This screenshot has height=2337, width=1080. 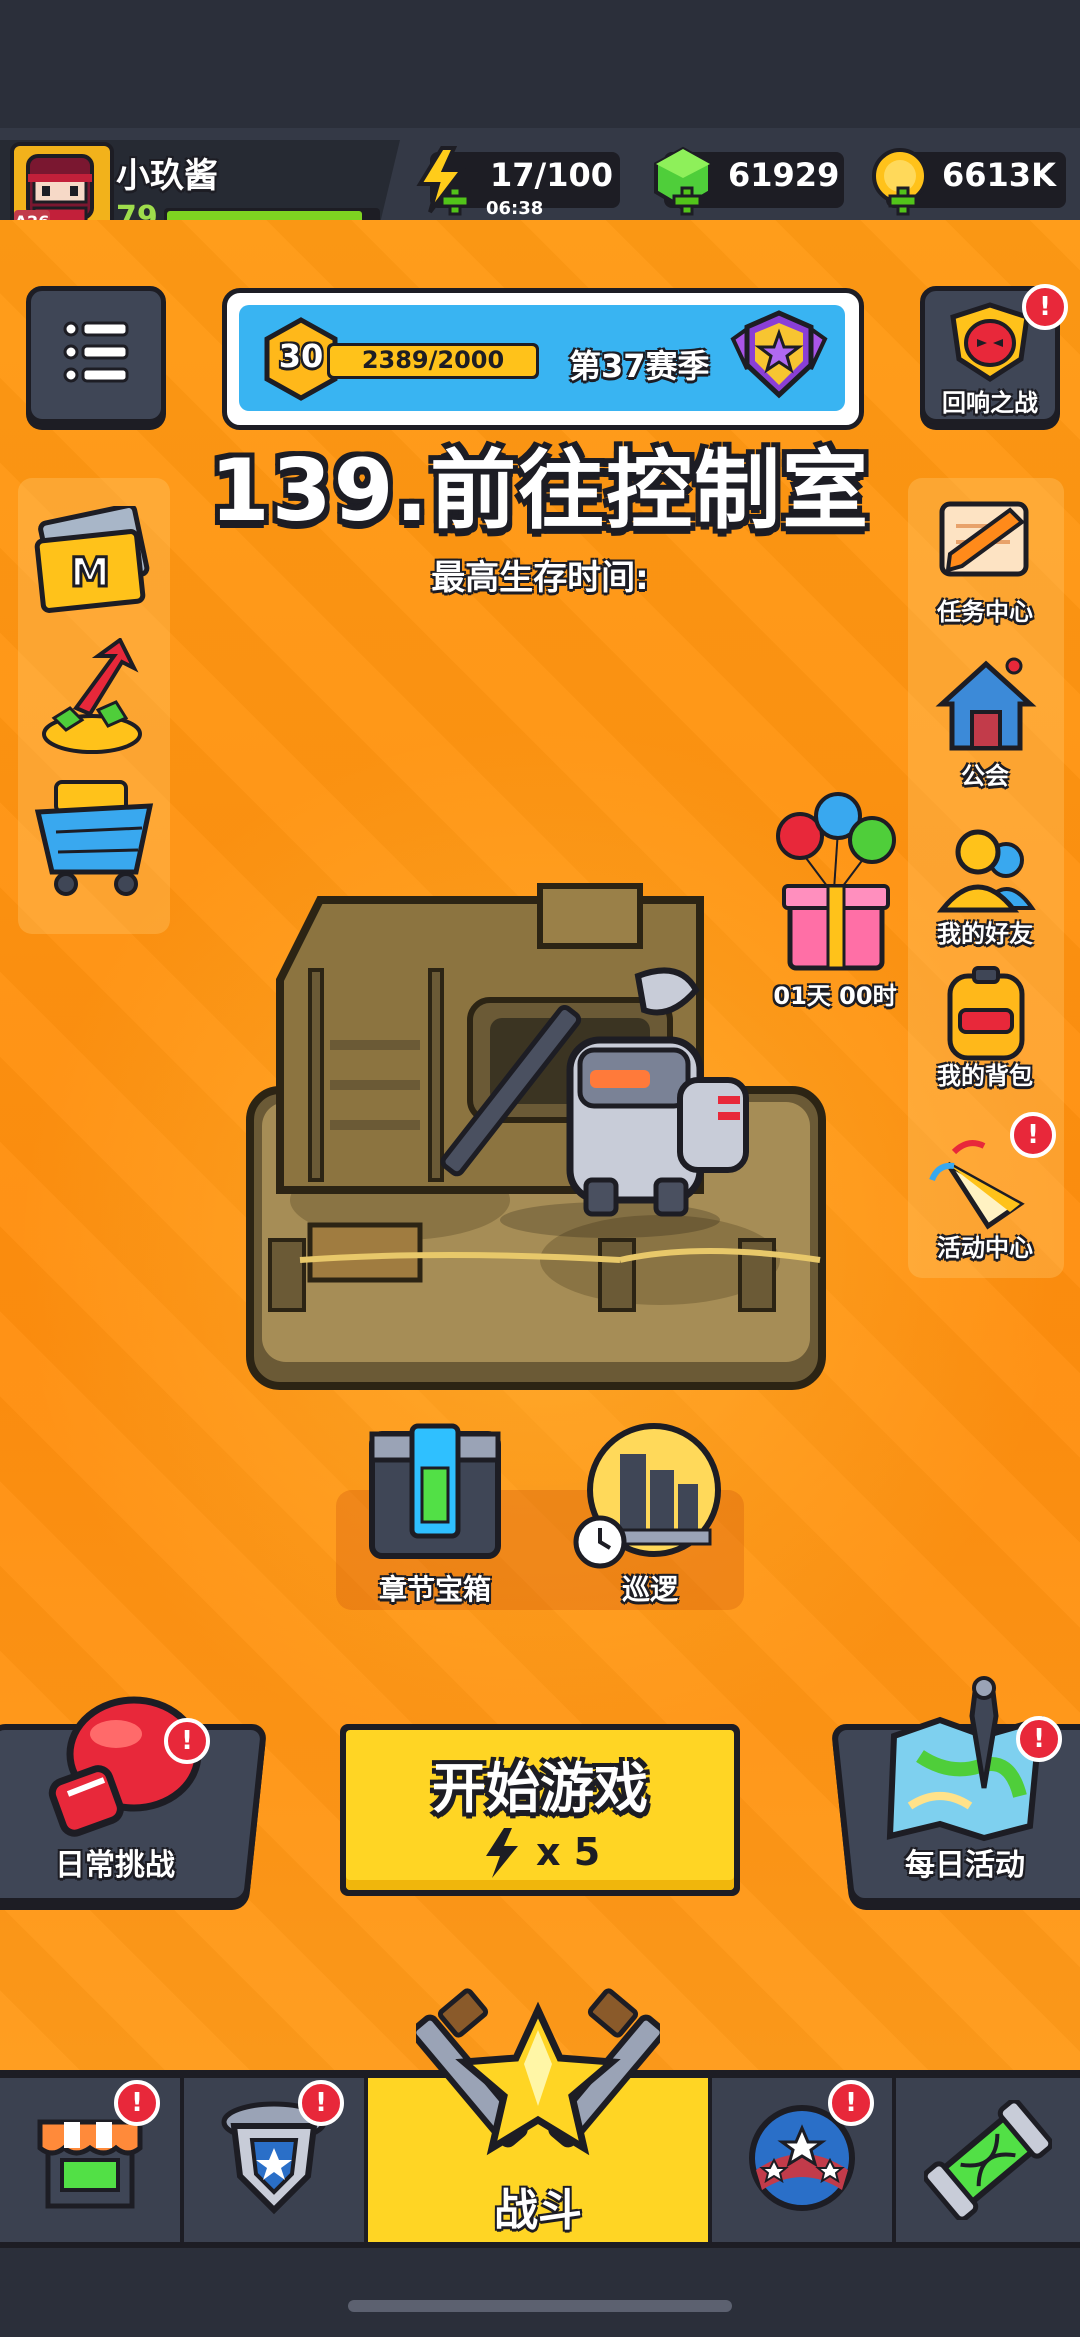 I want to click on start-game-cost: x 5, so click(x=568, y=1852).